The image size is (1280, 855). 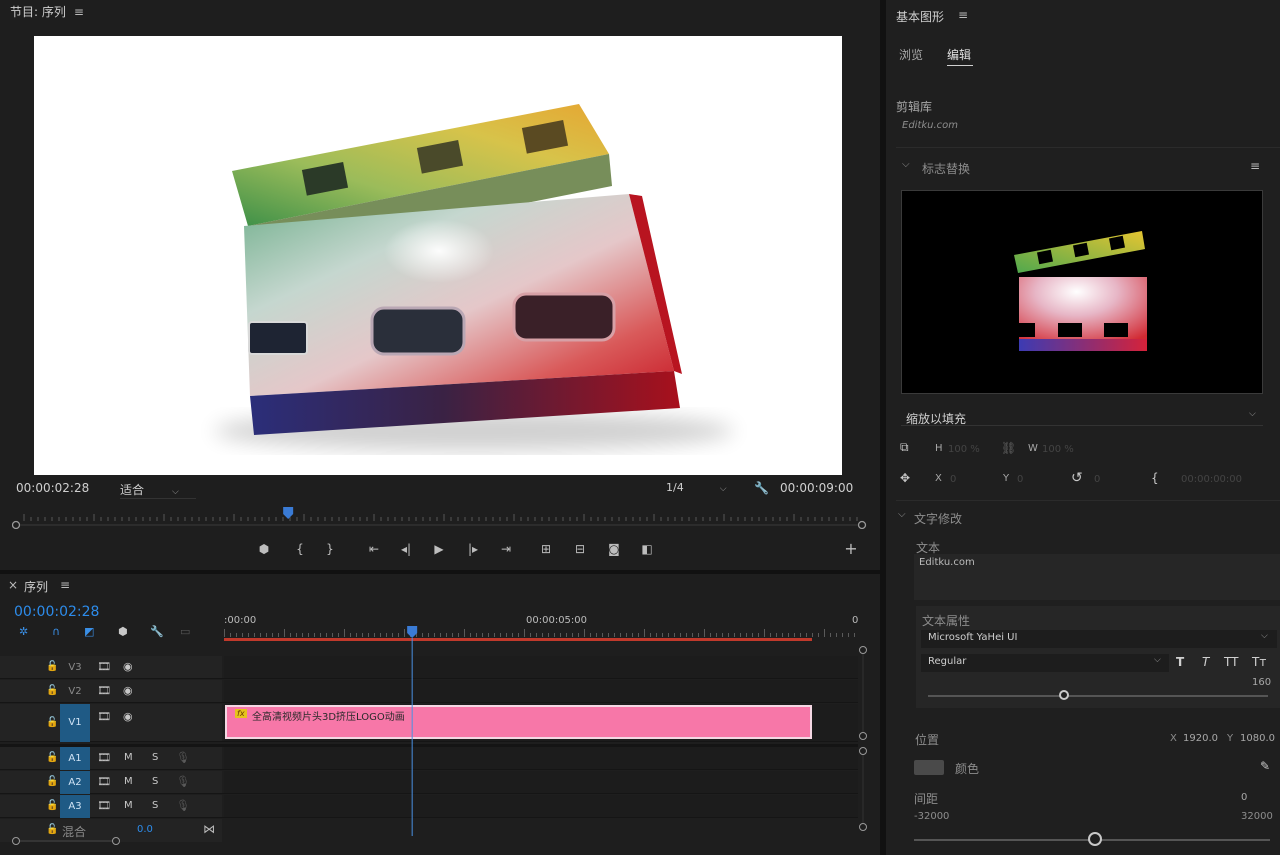 What do you see at coordinates (158, 490) in the screenshot?
I see `fit-dropdown: 适合 ⌵` at bounding box center [158, 490].